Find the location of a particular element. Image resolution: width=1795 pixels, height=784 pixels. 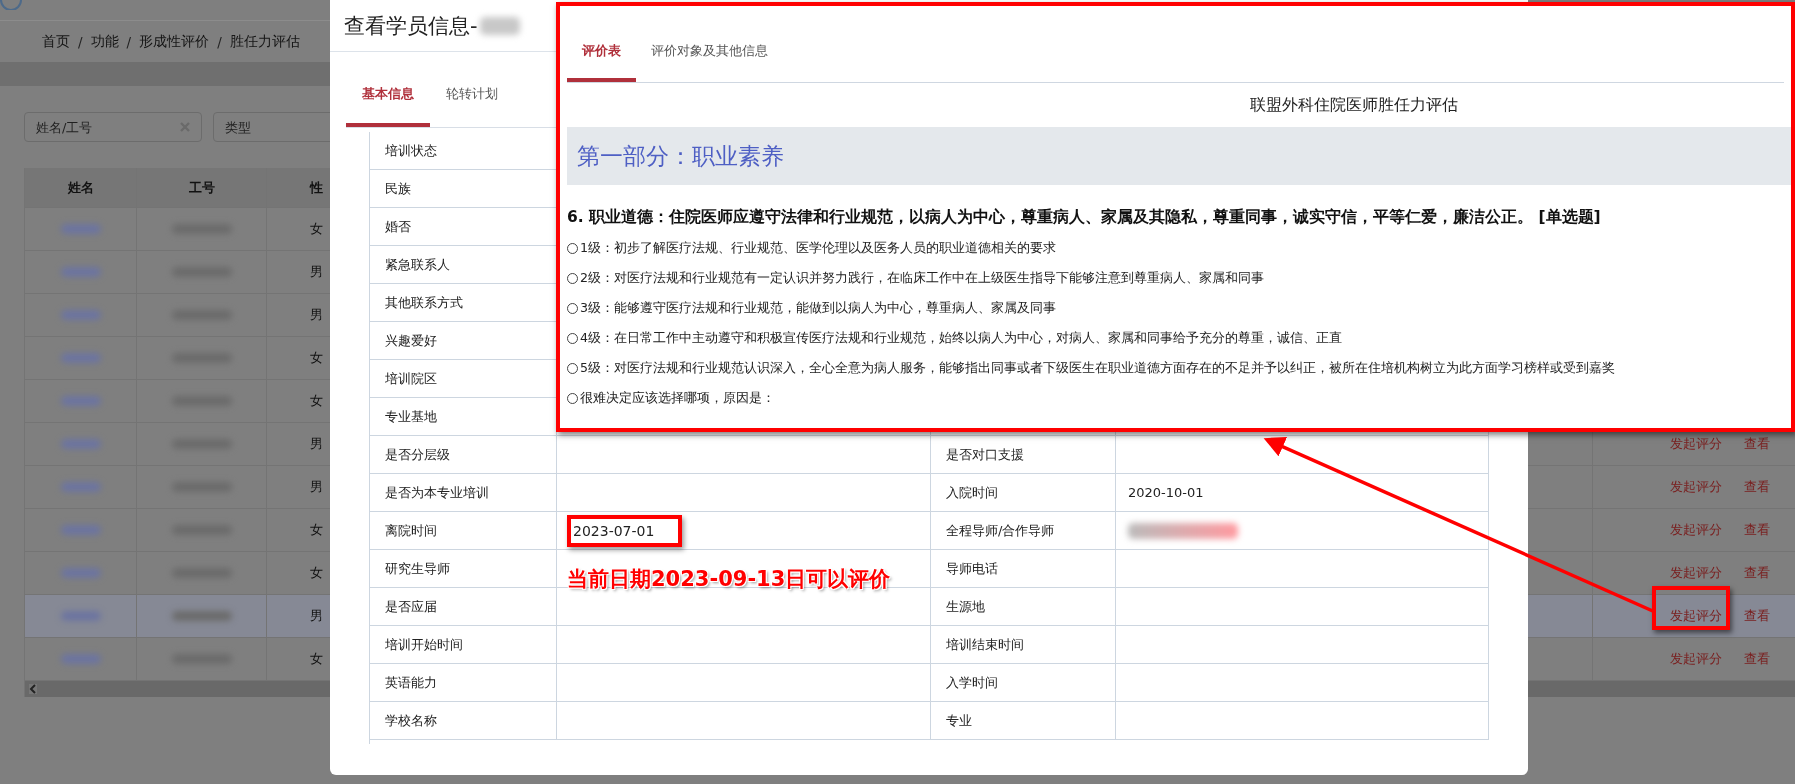

field-label: 培训结束时间 is located at coordinates (985, 644).